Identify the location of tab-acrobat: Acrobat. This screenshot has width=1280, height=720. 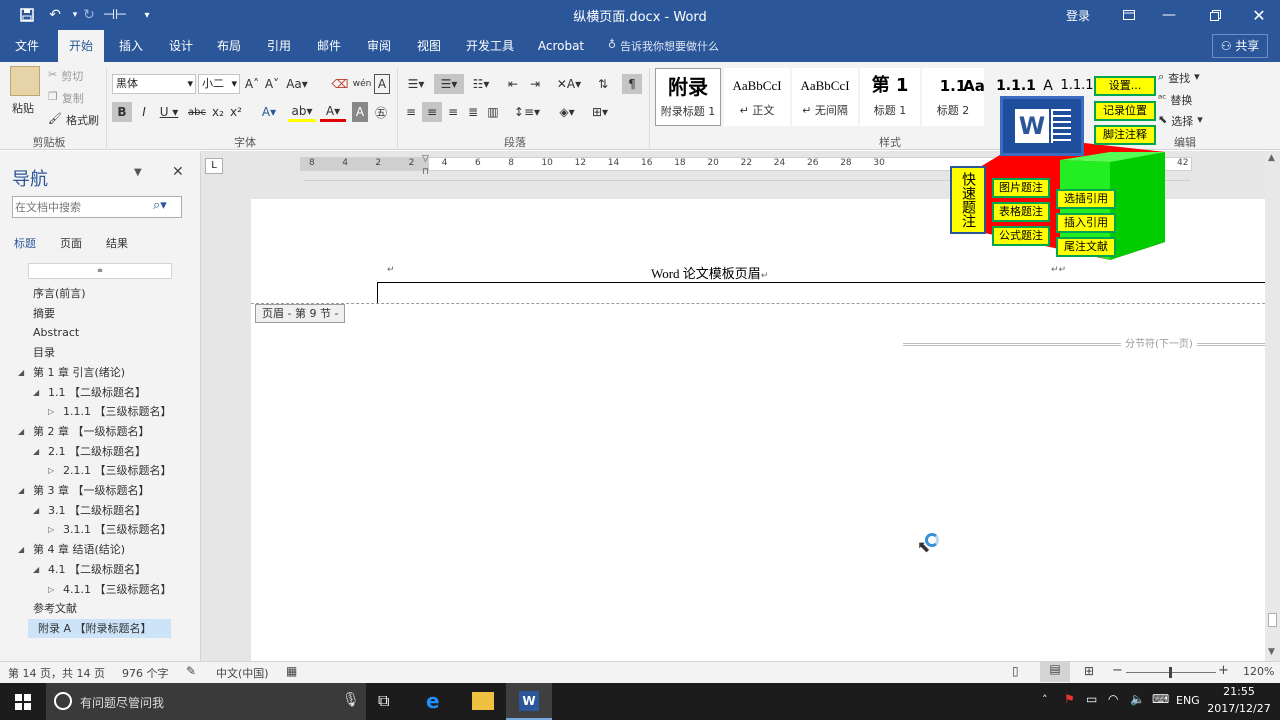
(561, 46).